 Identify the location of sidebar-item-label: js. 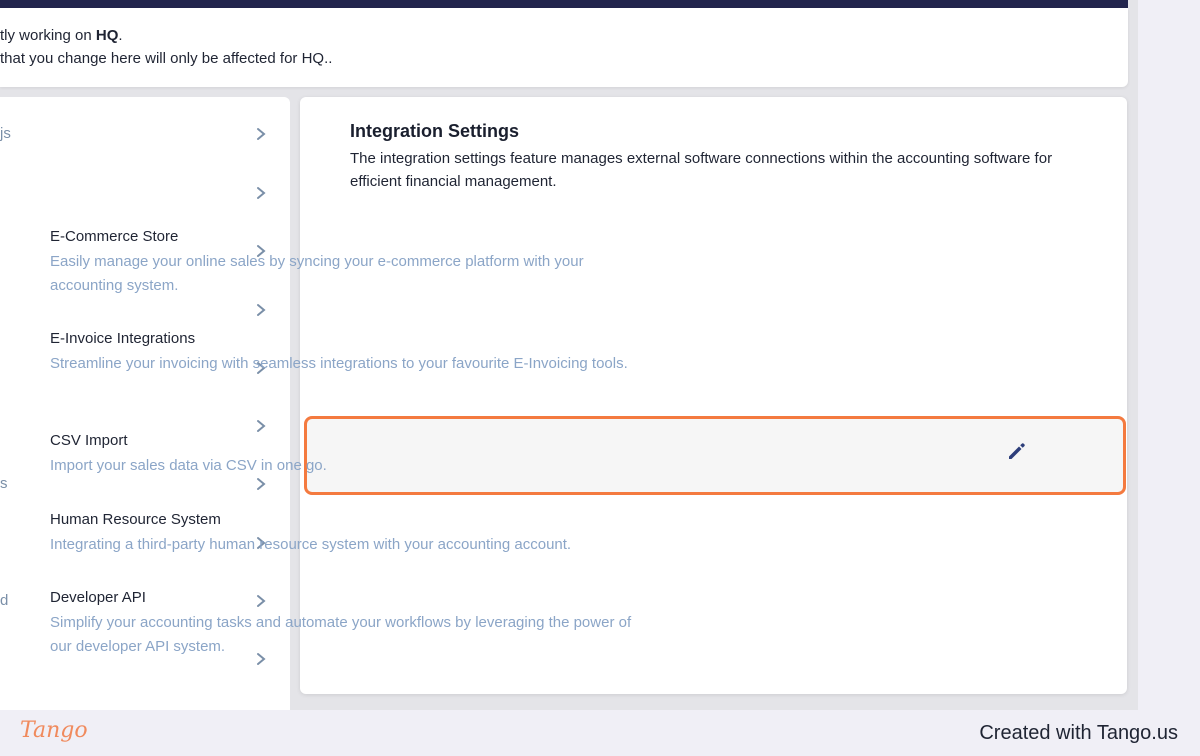
(5, 133).